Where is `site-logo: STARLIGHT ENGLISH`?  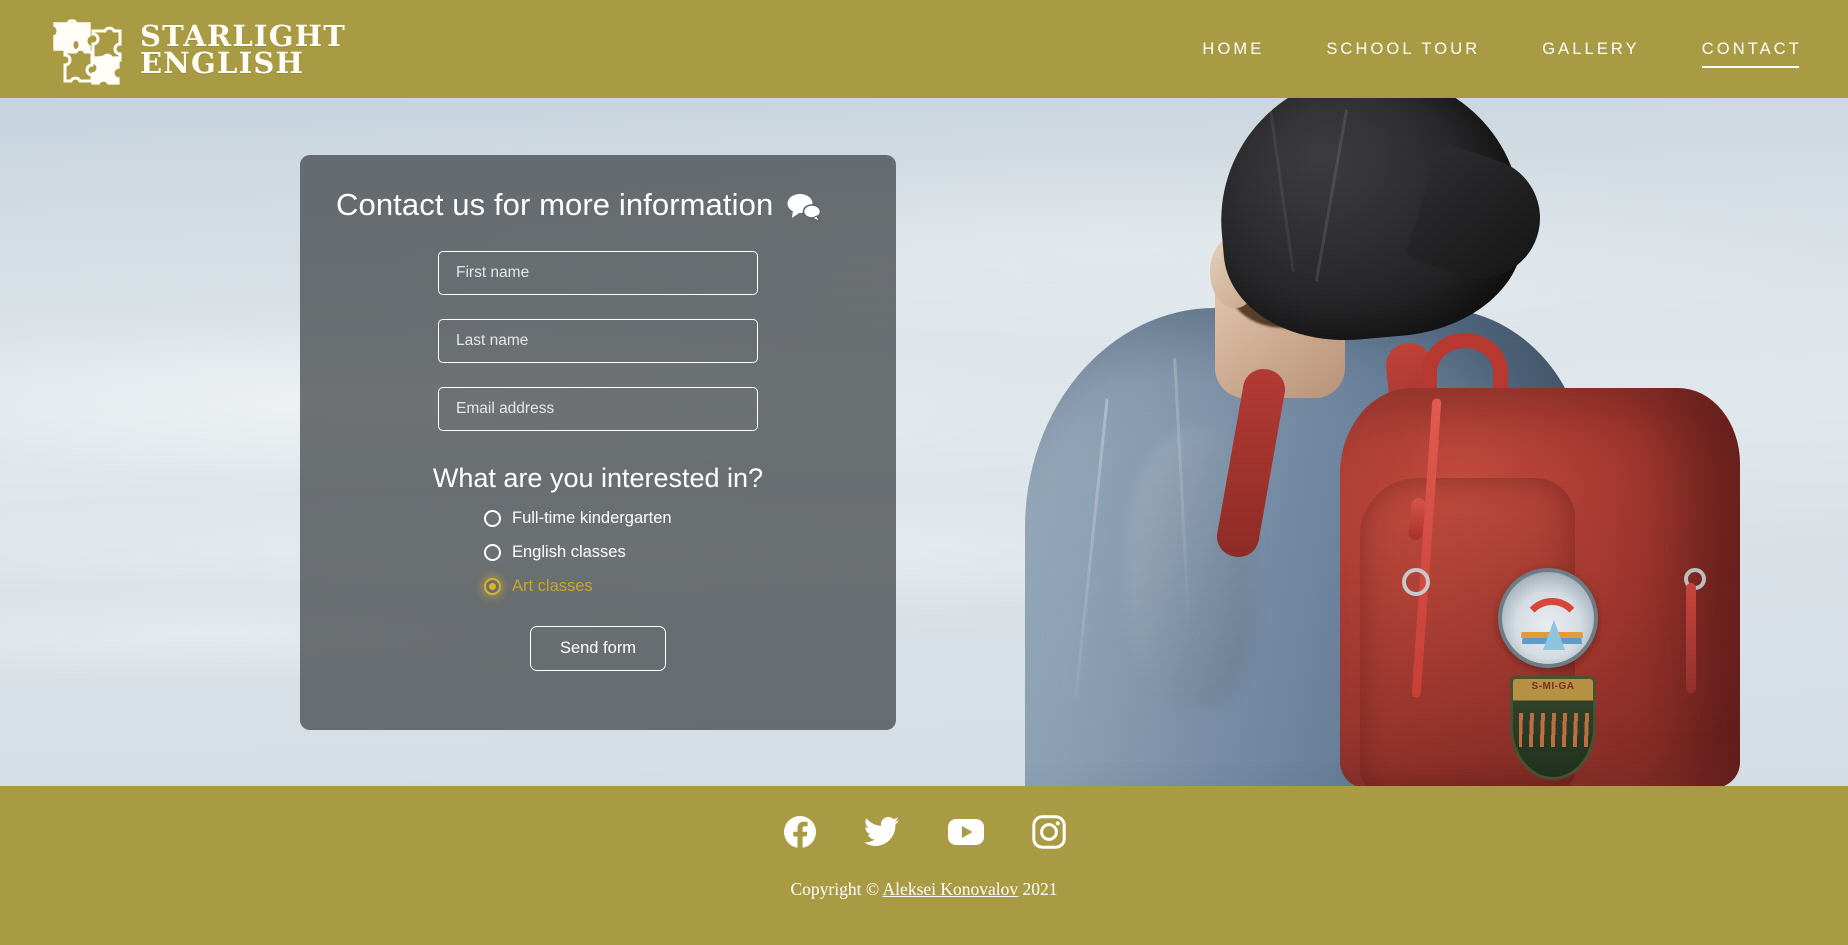
site-logo: STARLIGHT ENGLISH is located at coordinates (197, 50).